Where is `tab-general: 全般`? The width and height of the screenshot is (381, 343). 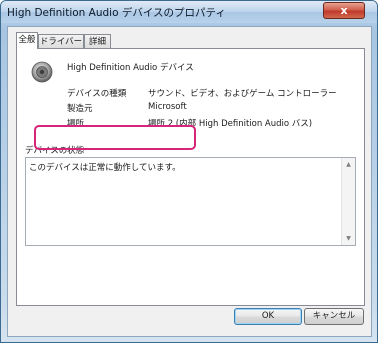 tab-general: 全般 is located at coordinates (27, 40).